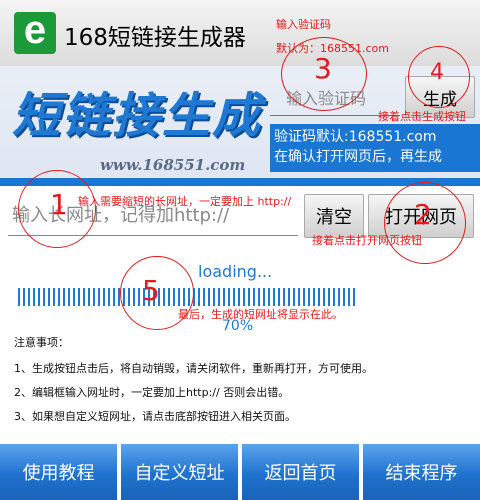  I want to click on annotation-number-4: 4, so click(437, 72).